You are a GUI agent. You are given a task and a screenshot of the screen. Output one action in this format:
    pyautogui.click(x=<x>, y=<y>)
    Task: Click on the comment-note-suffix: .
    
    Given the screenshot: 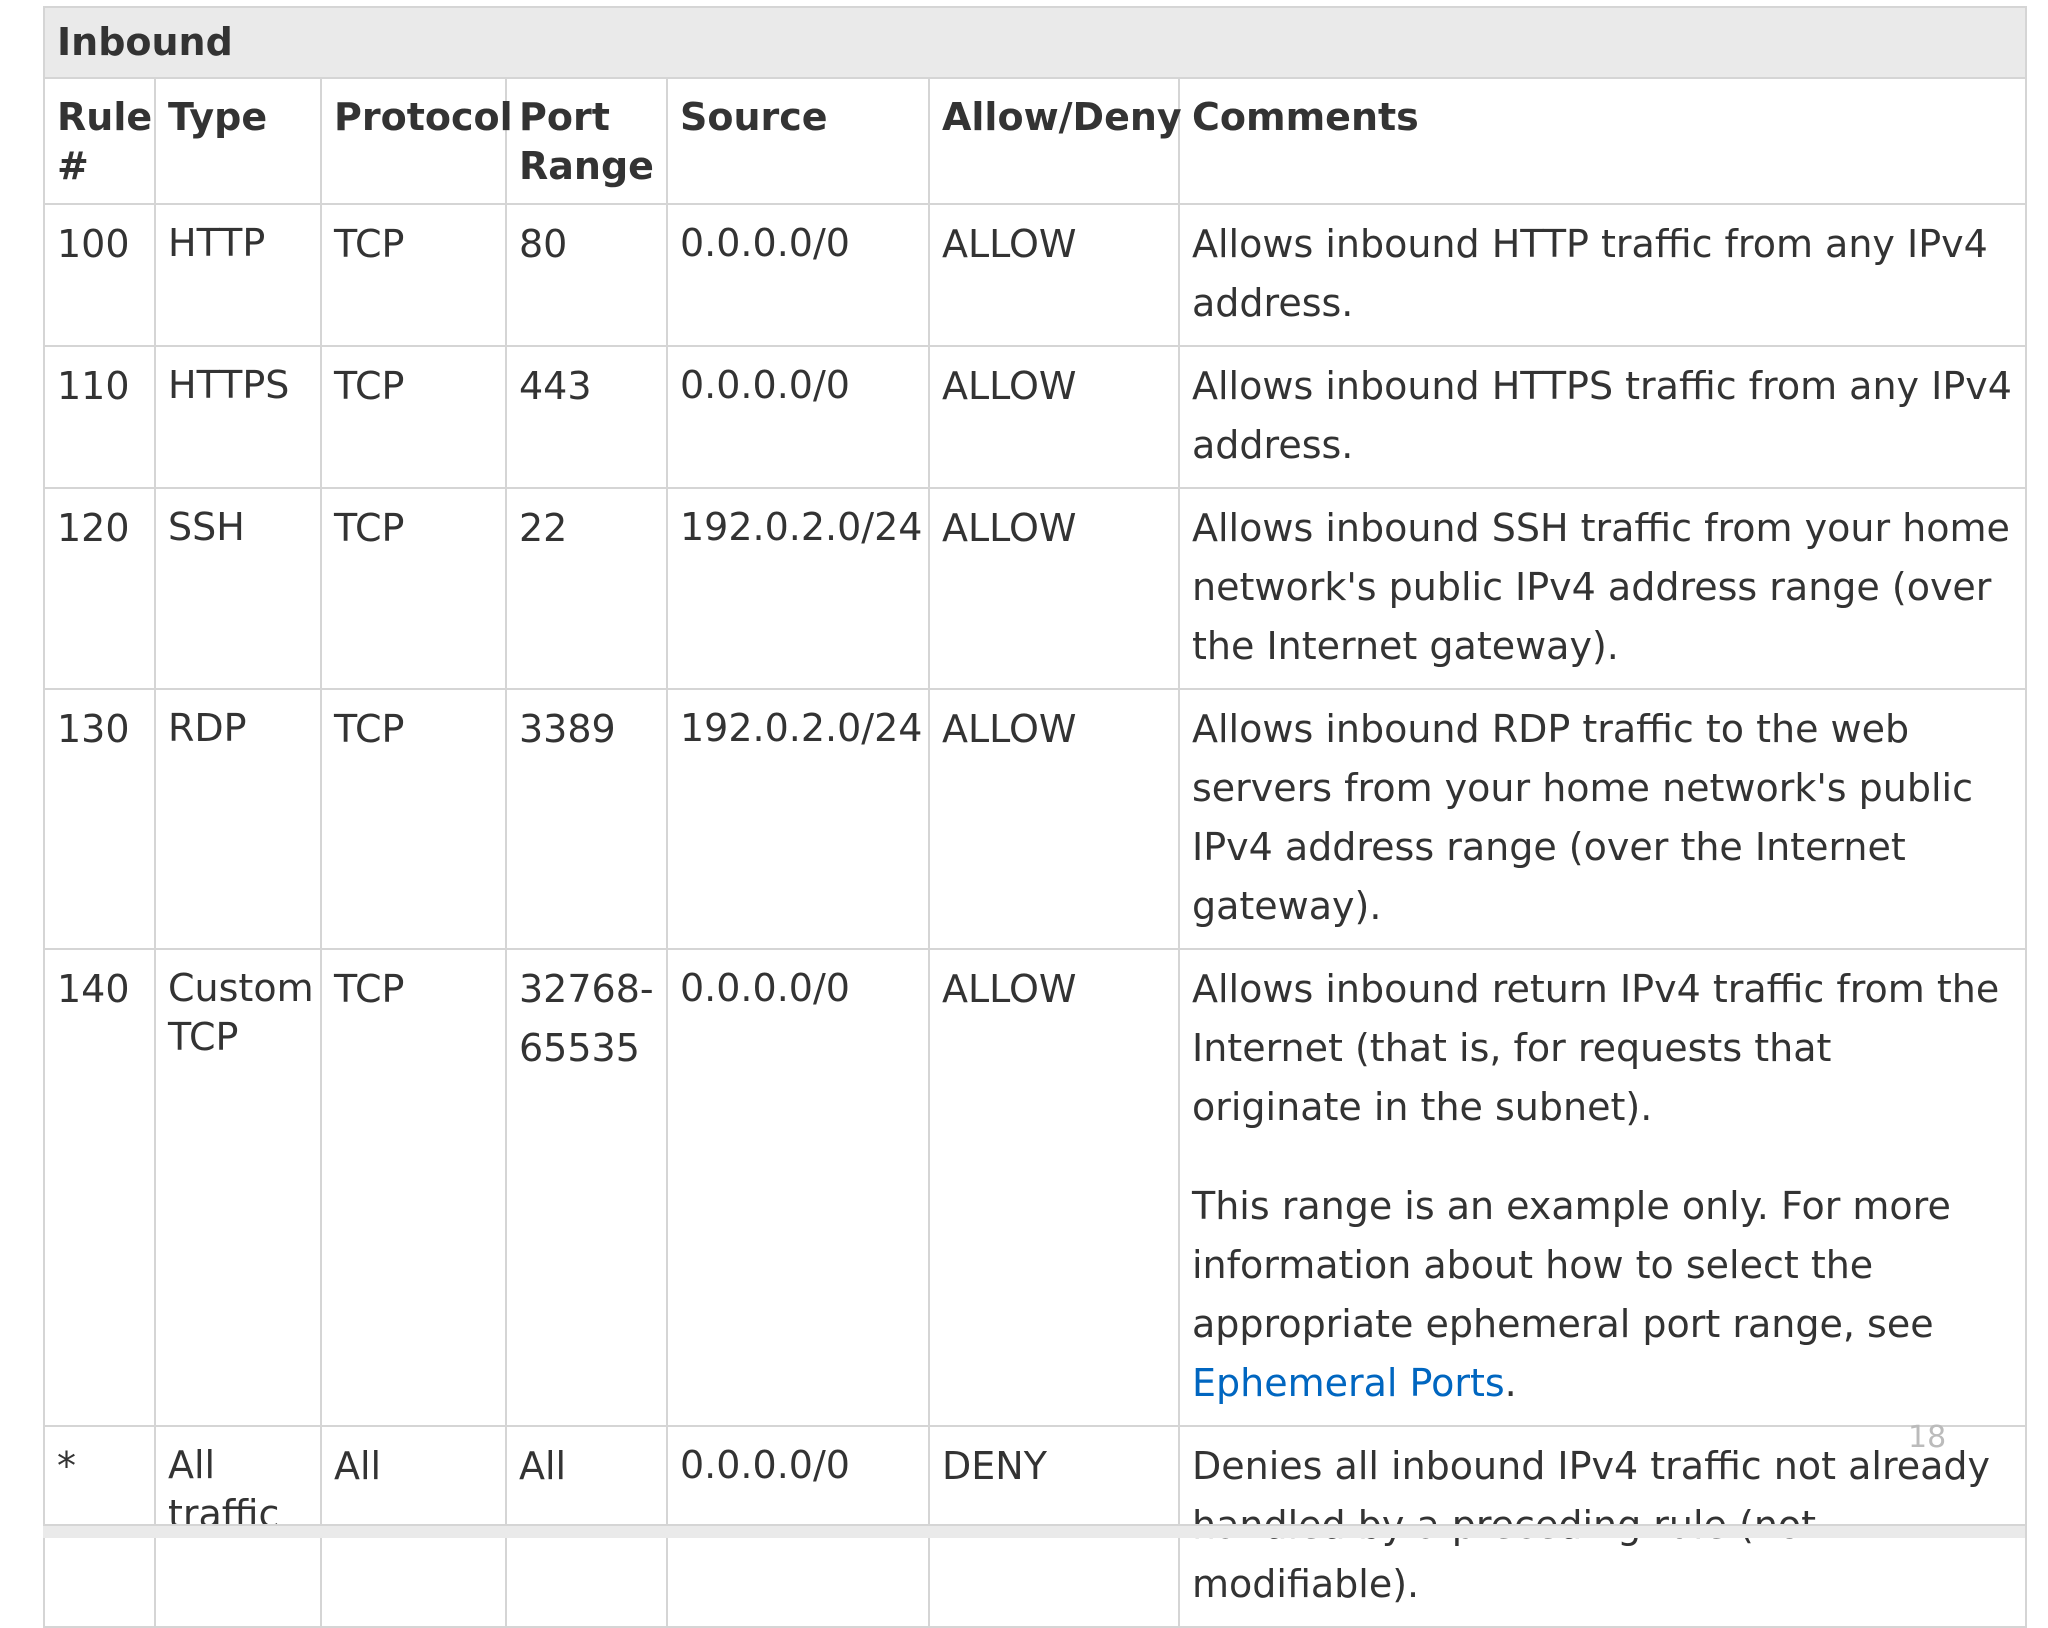 What is the action you would take?
    pyautogui.click(x=1510, y=1383)
    